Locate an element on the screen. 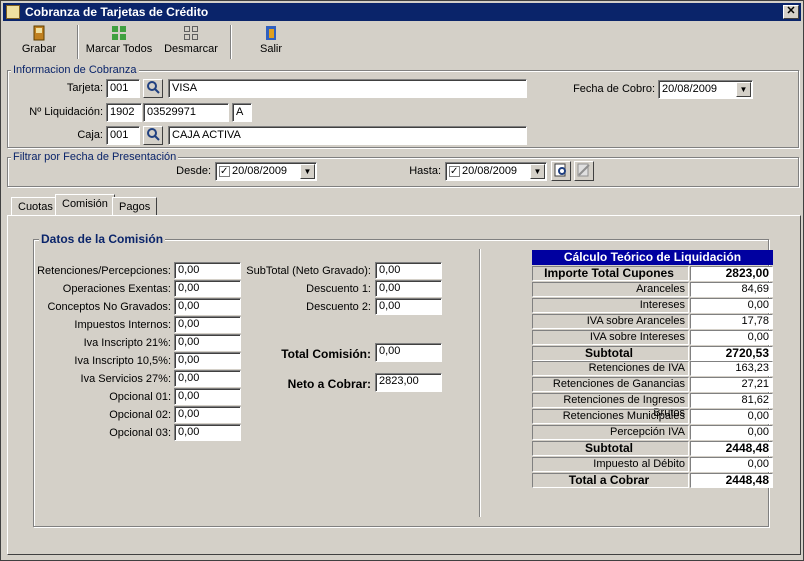 This screenshot has width=804, height=561. tarjeta-search-button is located at coordinates (153, 88).